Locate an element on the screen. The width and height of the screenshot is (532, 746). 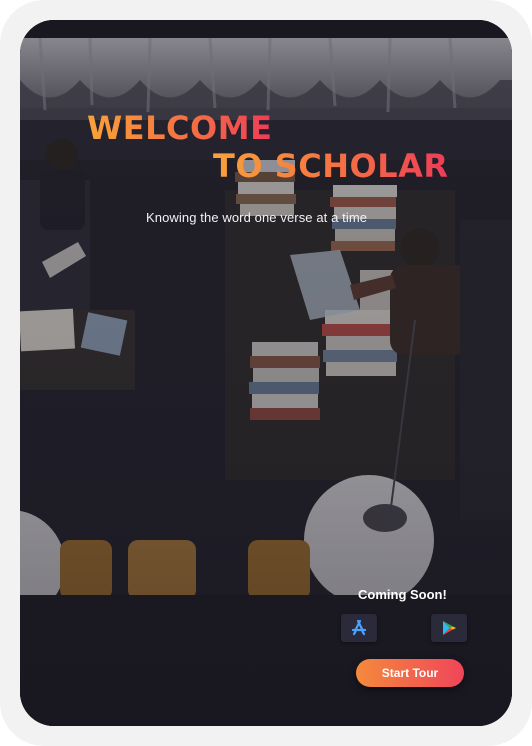
app-store-icon is located at coordinates (359, 627).